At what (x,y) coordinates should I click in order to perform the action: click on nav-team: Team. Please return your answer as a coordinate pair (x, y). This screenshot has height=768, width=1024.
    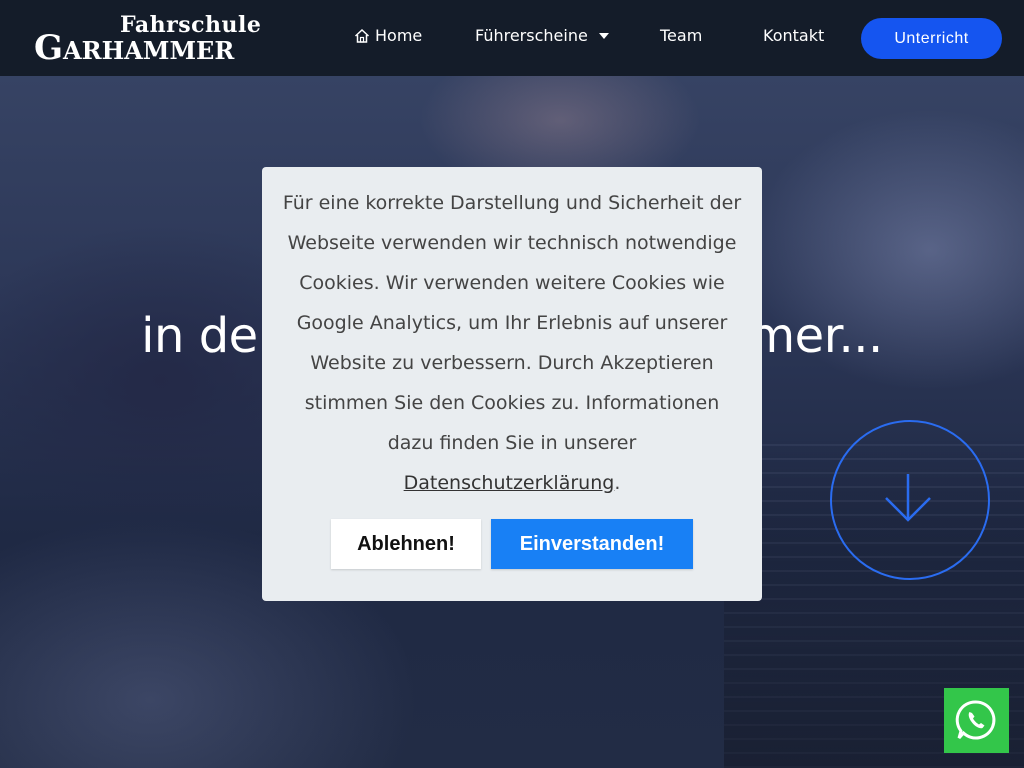
    Looking at the image, I should click on (681, 35).